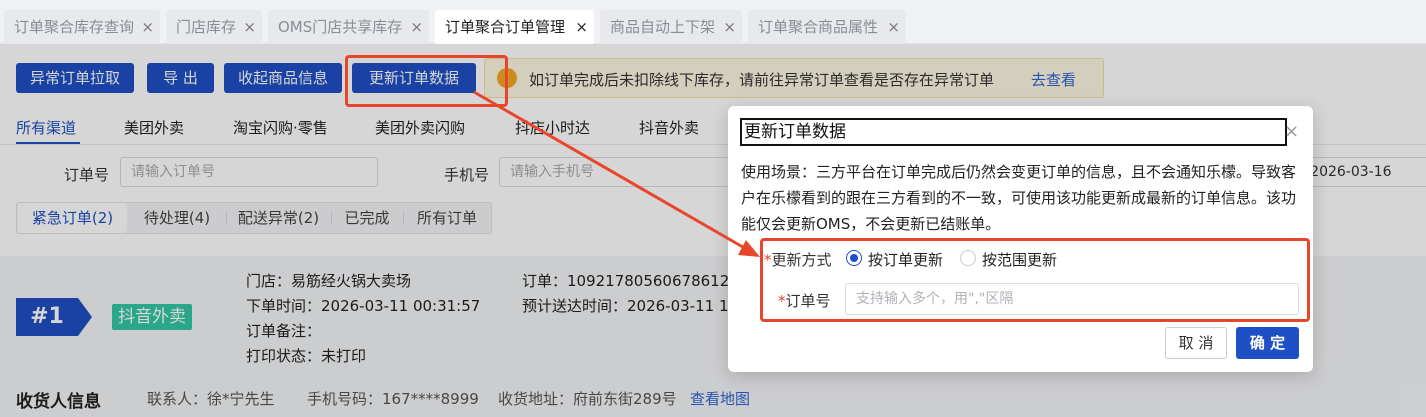 The width and height of the screenshot is (1426, 417). Describe the element at coordinates (74, 27) in the screenshot. I see `tab-label: 订单聚合库存查询` at that location.